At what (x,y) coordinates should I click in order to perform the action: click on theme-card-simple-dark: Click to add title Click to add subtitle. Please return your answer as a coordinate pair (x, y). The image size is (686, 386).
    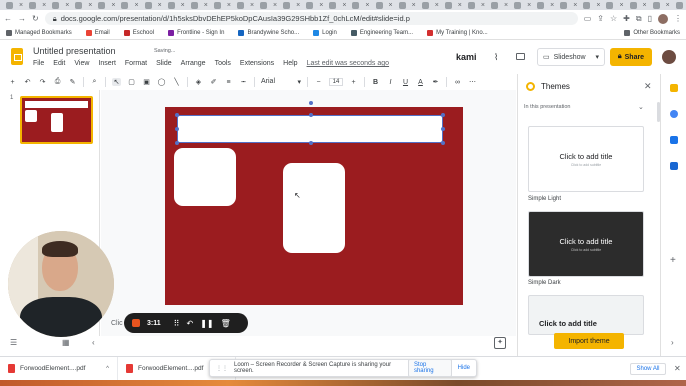
    Looking at the image, I should click on (586, 244).